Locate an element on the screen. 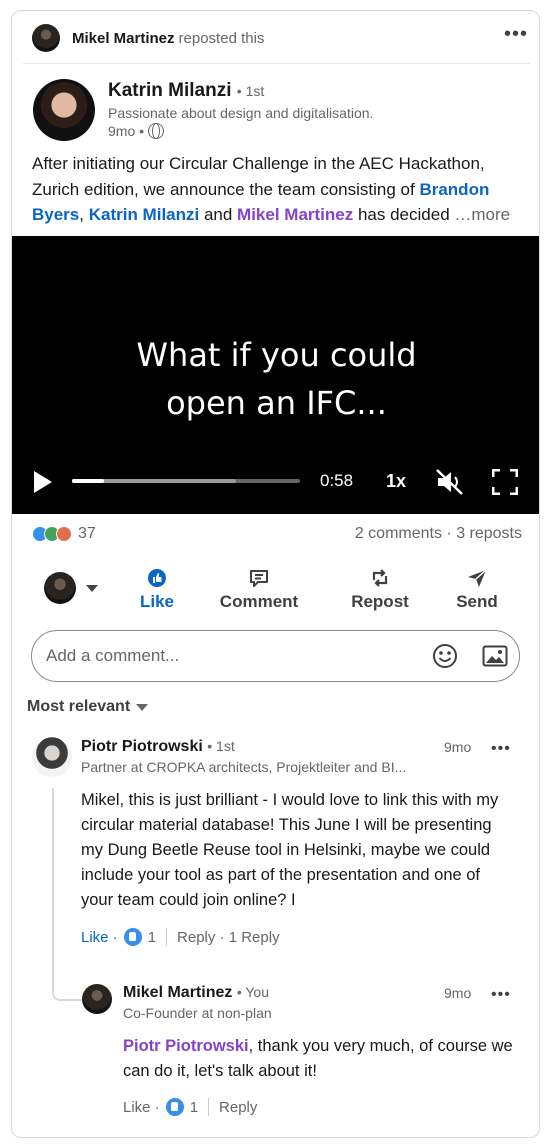  author-name-line: Katrin Milanzi • 1st is located at coordinates (186, 91).